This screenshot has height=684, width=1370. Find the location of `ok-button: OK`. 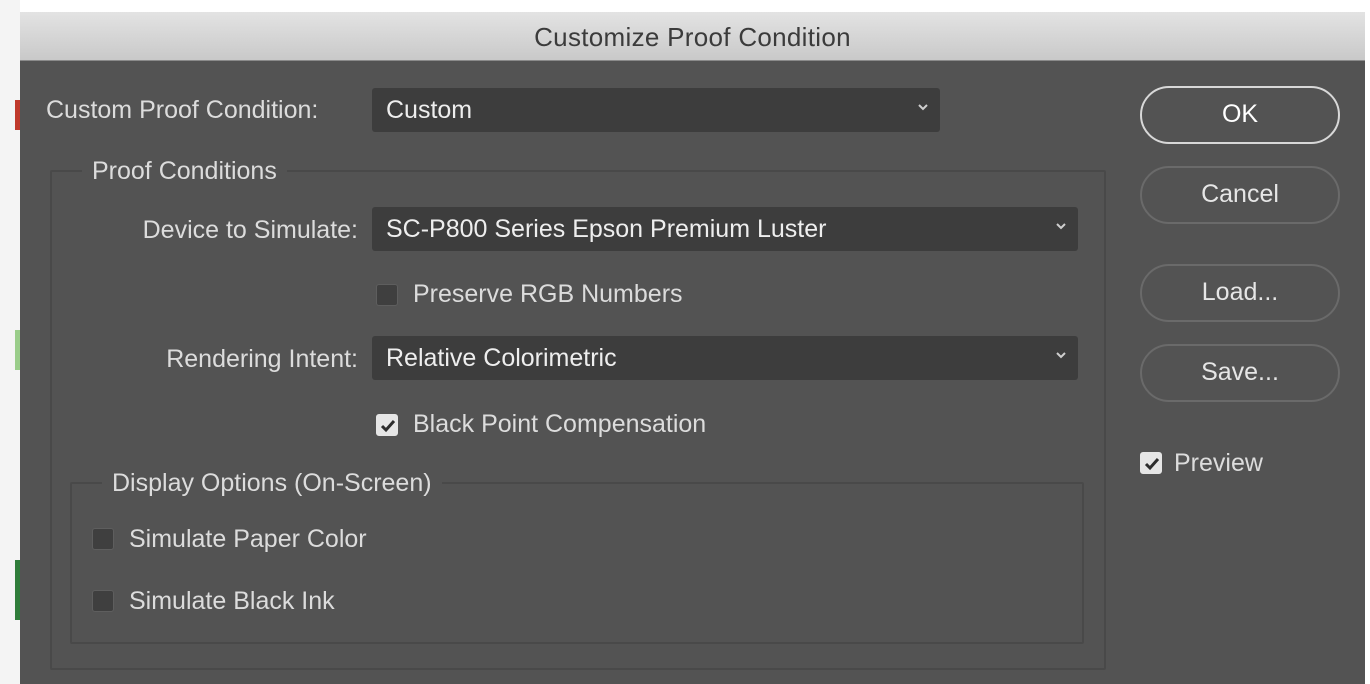

ok-button: OK is located at coordinates (1240, 115).